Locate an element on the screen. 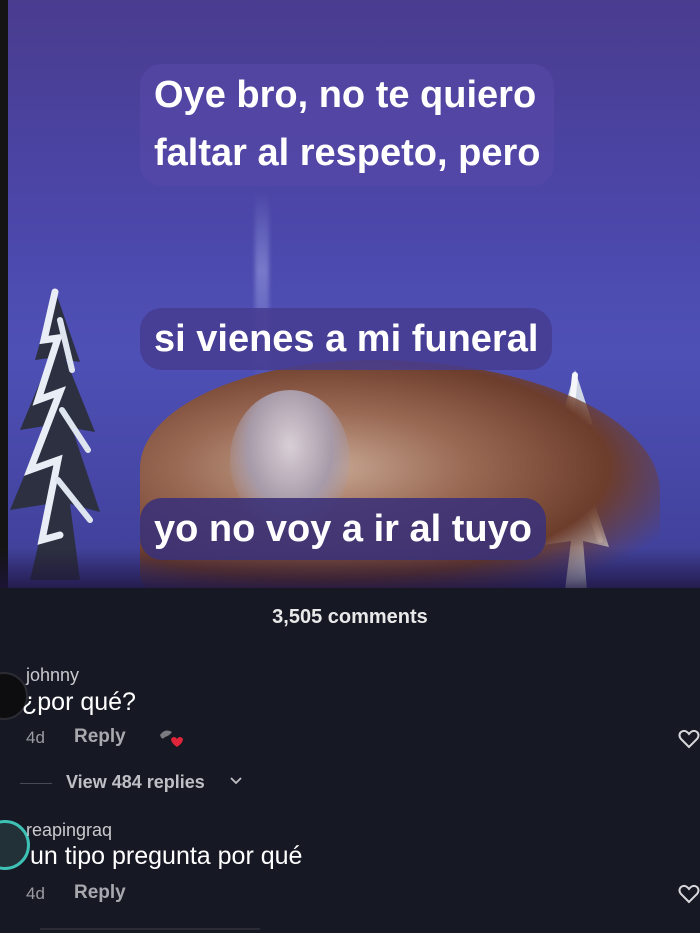 This screenshot has width=700, height=933. replies-divider is located at coordinates (36, 783).